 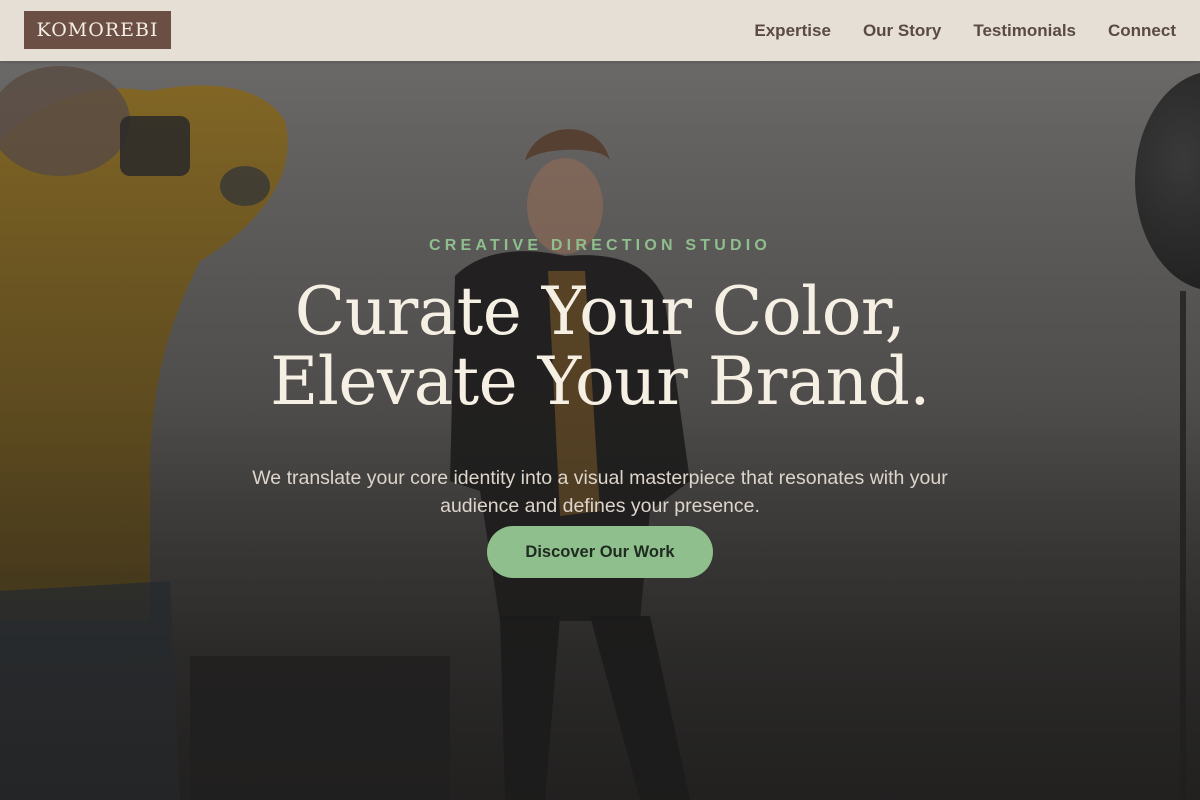 What do you see at coordinates (600, 381) in the screenshot?
I see `hero-headline-line-2: Elevate Your Brand.` at bounding box center [600, 381].